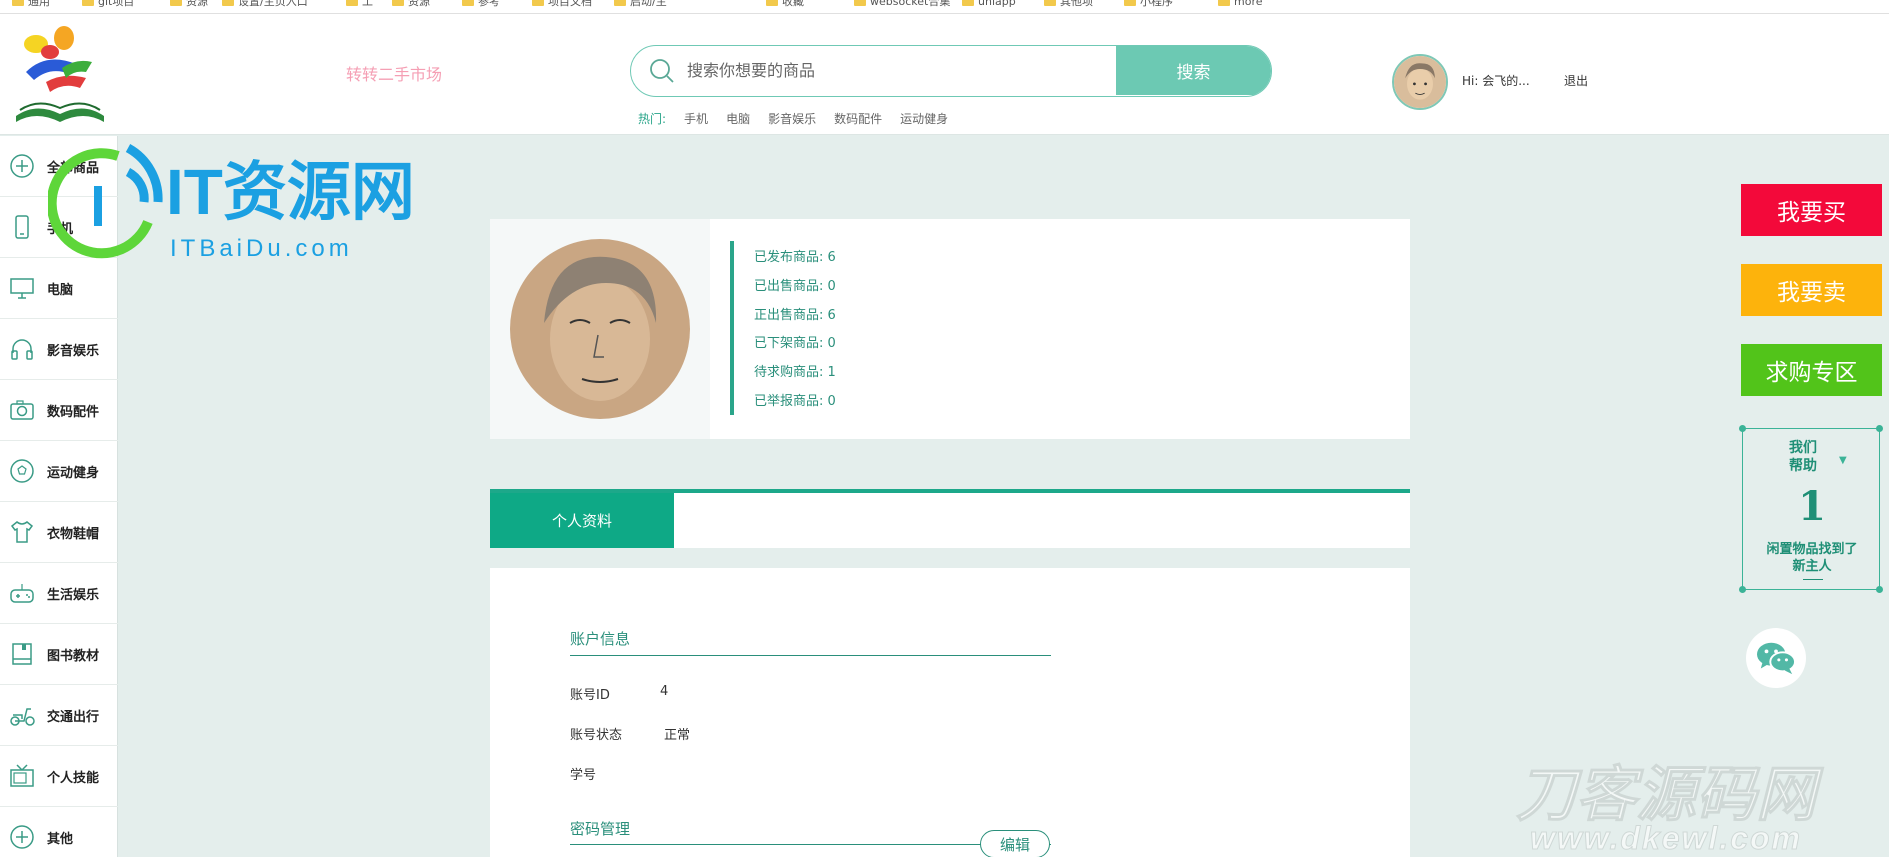 Image resolution: width=1889 pixels, height=857 pixels. I want to click on help-text: 闲置物品找到了 新主人, so click(1812, 558).